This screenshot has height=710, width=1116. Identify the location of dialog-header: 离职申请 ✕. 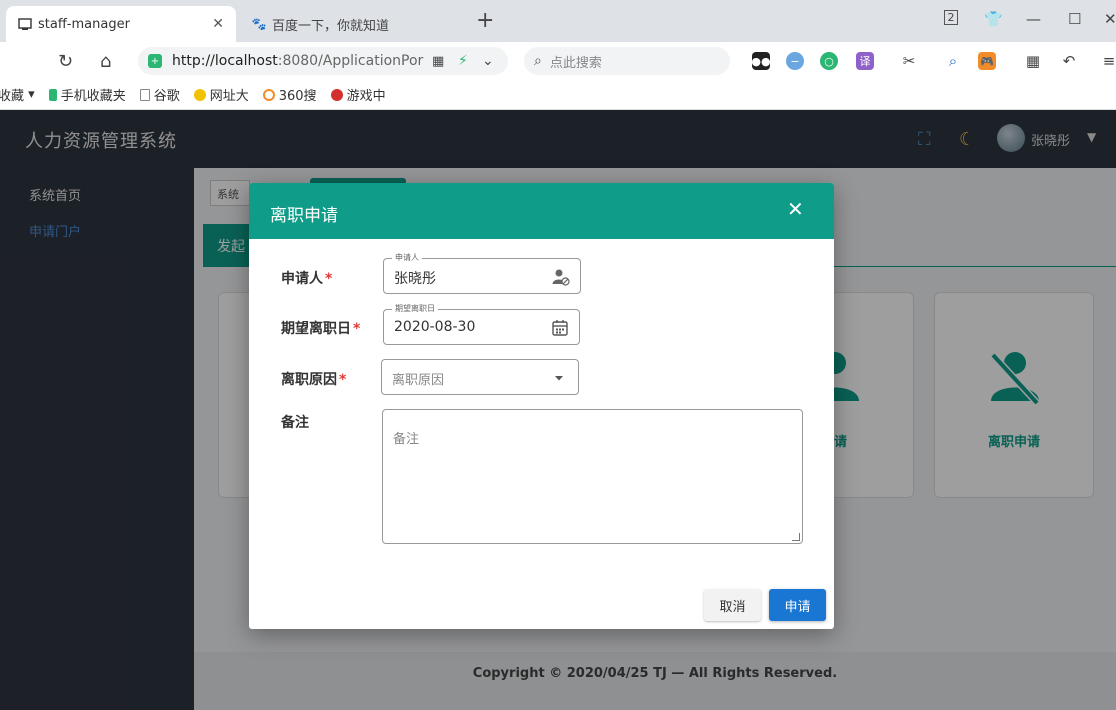
(541, 211).